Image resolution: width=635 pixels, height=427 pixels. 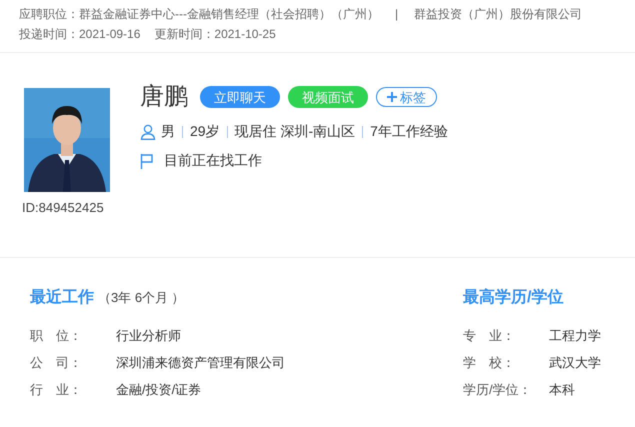 I want to click on candidate-name: 唐鹏, so click(x=164, y=97).